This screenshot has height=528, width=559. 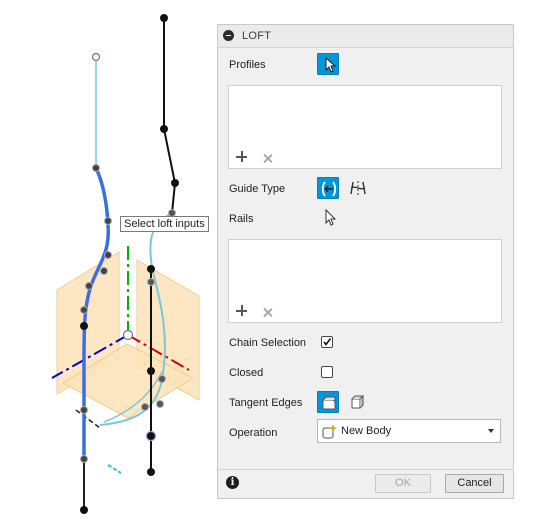 What do you see at coordinates (403, 483) in the screenshot?
I see `ok-button: OK` at bounding box center [403, 483].